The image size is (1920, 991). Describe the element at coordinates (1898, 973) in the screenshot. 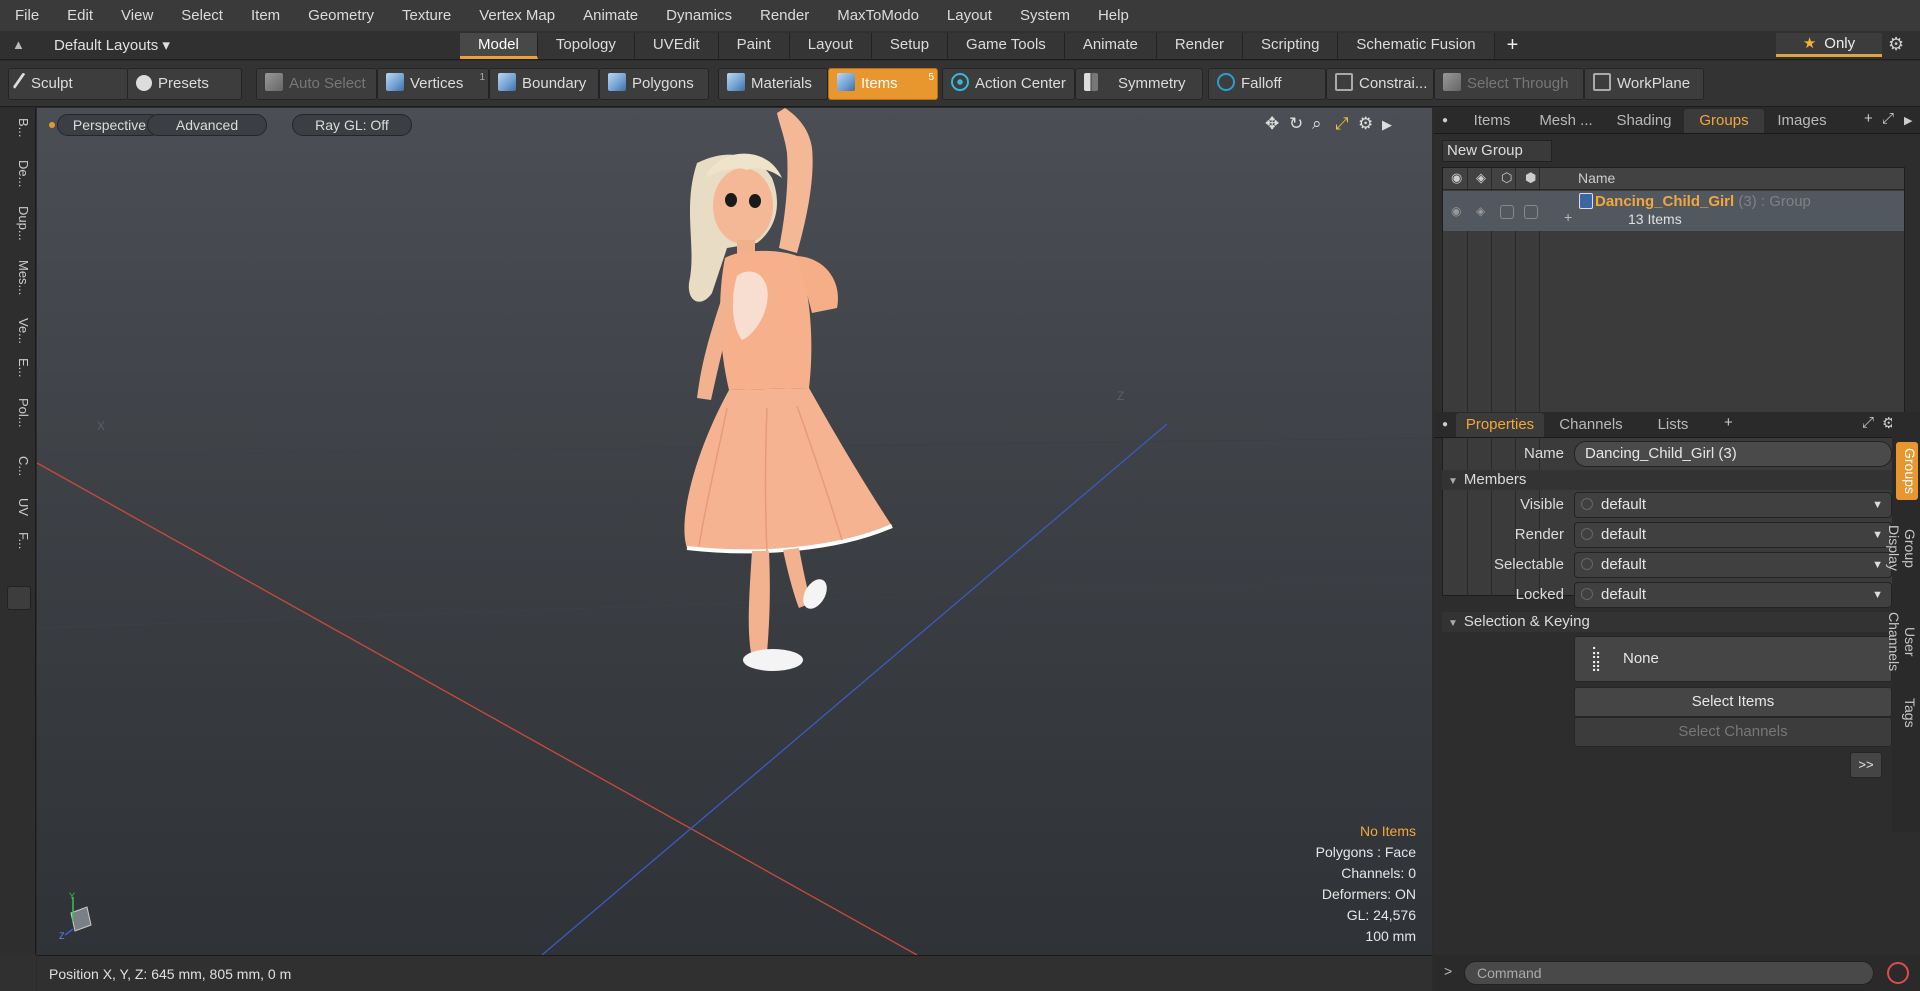

I see `record-icon` at that location.